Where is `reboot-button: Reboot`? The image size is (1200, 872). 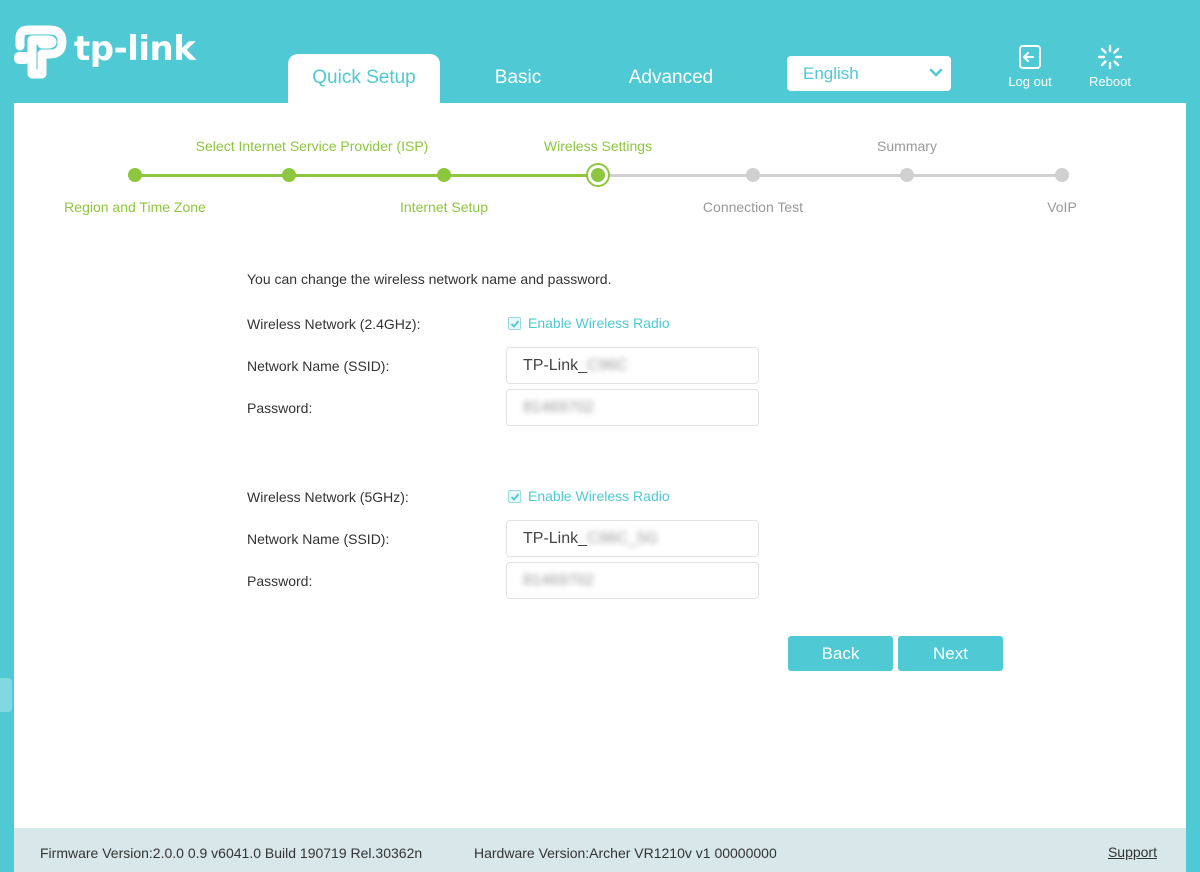 reboot-button: Reboot is located at coordinates (1110, 66).